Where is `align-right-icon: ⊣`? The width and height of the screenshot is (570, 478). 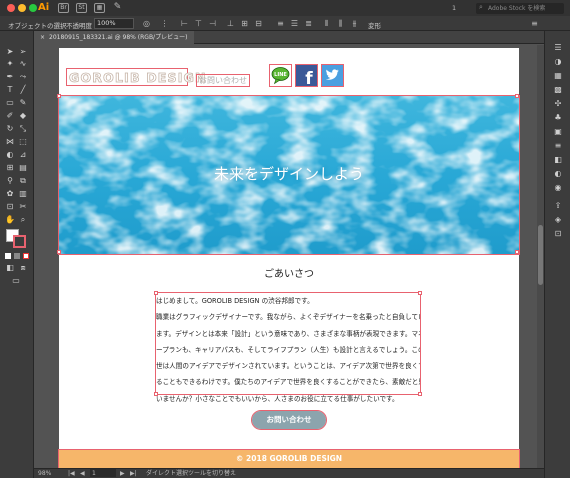
align-right-icon: ⊣ is located at coordinates (212, 23).